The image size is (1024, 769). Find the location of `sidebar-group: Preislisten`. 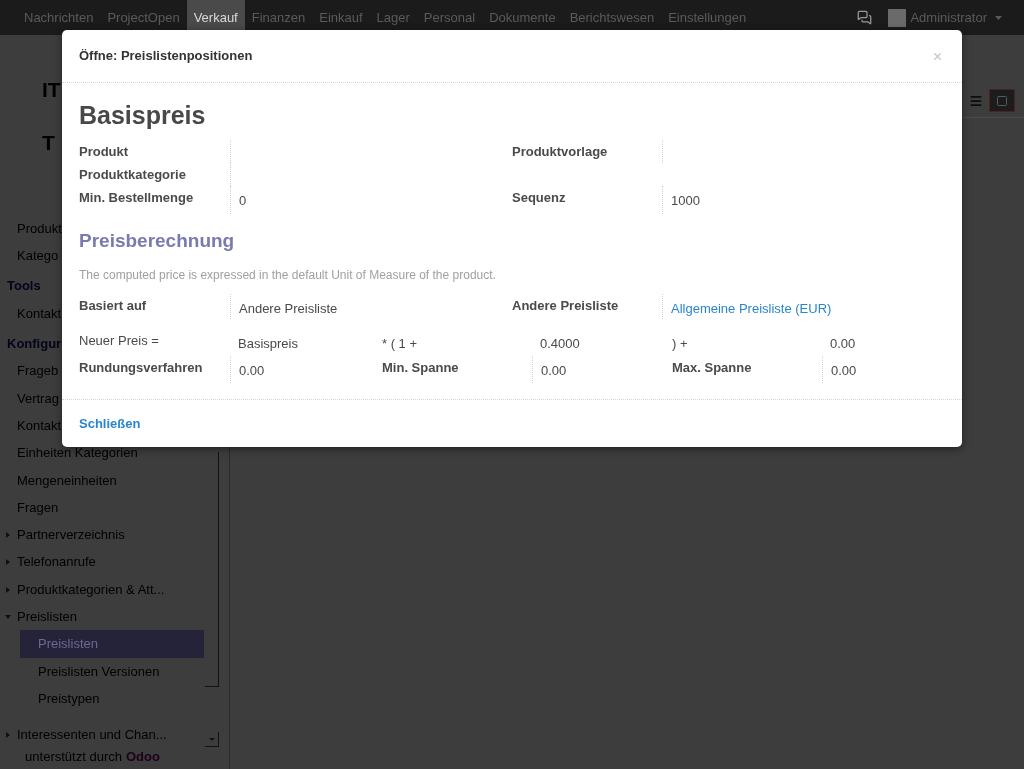

sidebar-group: Preislisten is located at coordinates (41, 617).